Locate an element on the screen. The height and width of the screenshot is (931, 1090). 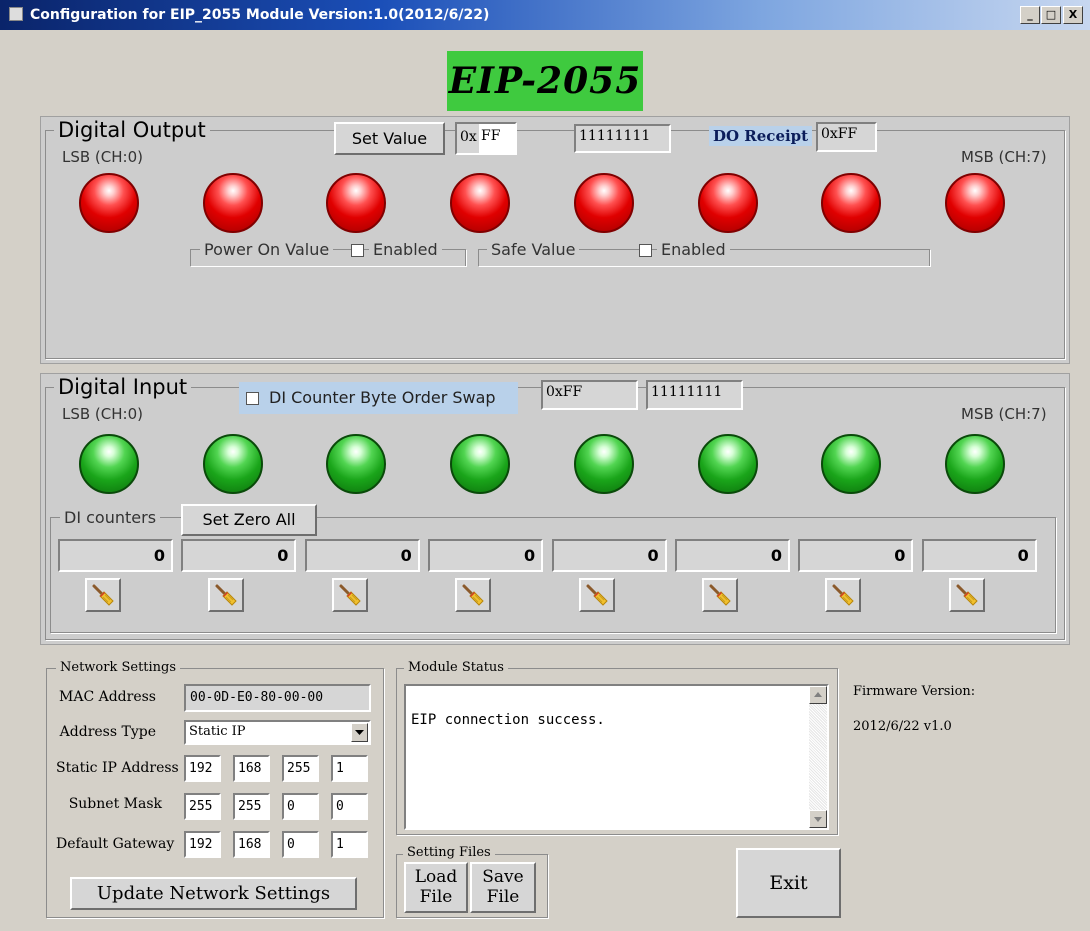
scrollbar is located at coordinates (818, 757).